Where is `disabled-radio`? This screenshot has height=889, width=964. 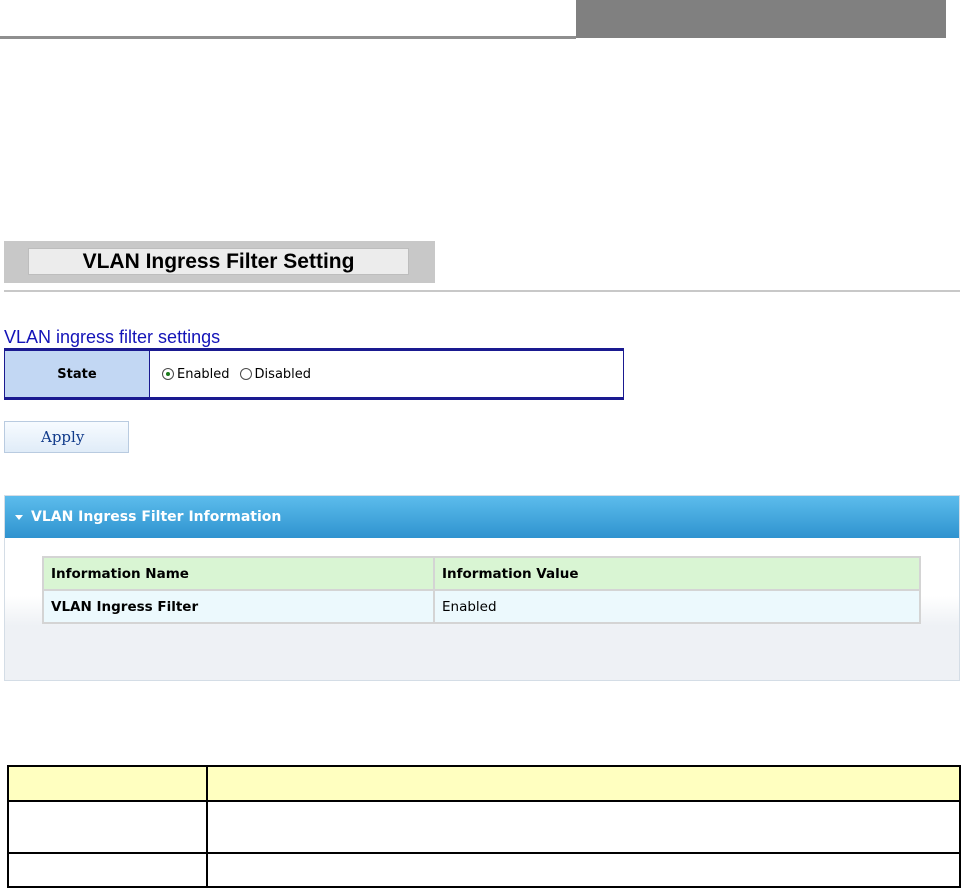
disabled-radio is located at coordinates (245, 374).